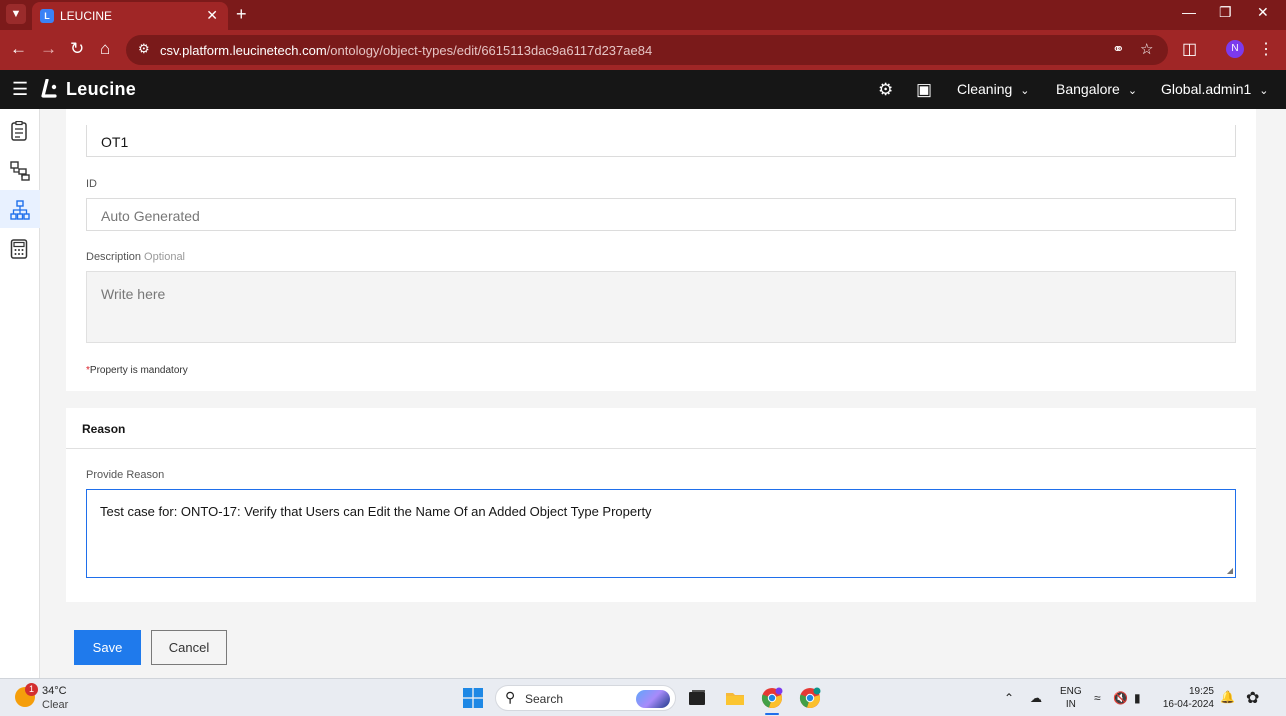 This screenshot has height=716, width=1286. What do you see at coordinates (54, 691) in the screenshot?
I see `weather-temp: 34°C` at bounding box center [54, 691].